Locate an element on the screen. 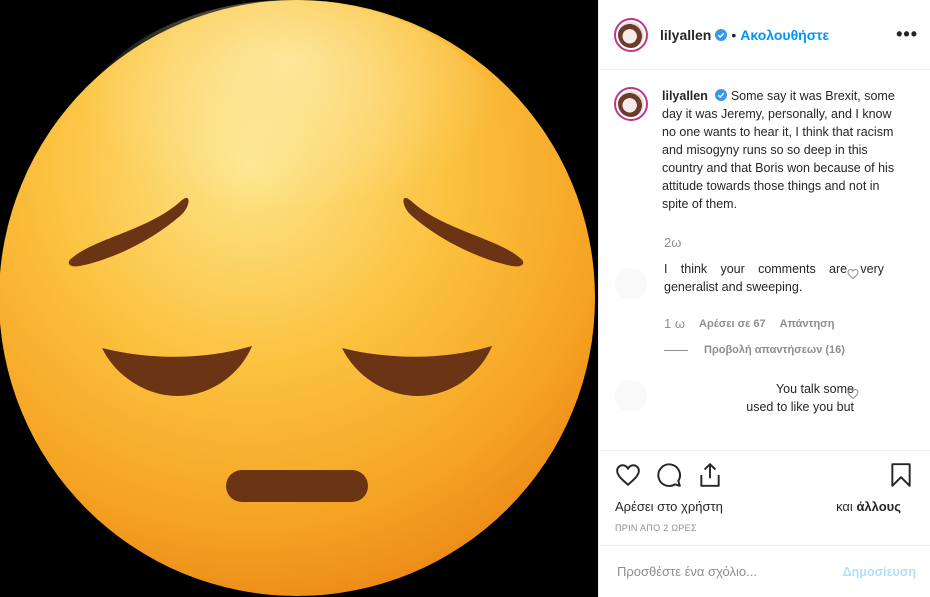 The height and width of the screenshot is (597, 930). comment-likes: Αρέσει σε 67 is located at coordinates (732, 324).